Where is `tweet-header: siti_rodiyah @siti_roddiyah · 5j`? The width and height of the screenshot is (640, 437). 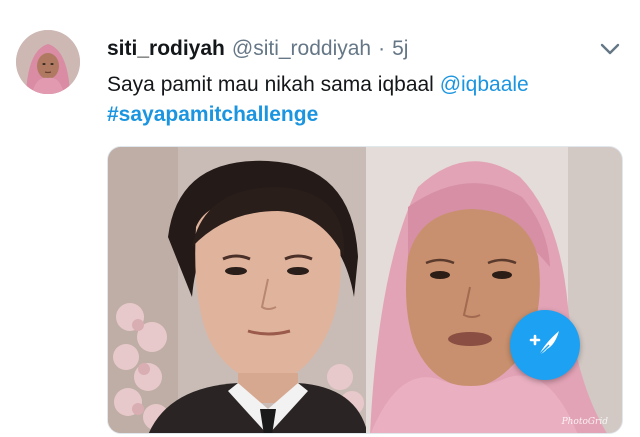 tweet-header: siti_rodiyah @siti_roddiyah · 5j is located at coordinates (257, 49).